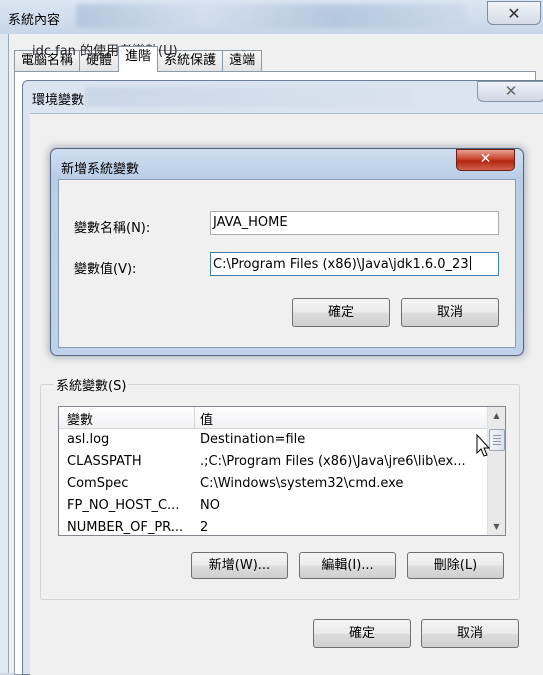 The height and width of the screenshot is (675, 543). I want to click on variable-name: ComSpec, so click(98, 483).